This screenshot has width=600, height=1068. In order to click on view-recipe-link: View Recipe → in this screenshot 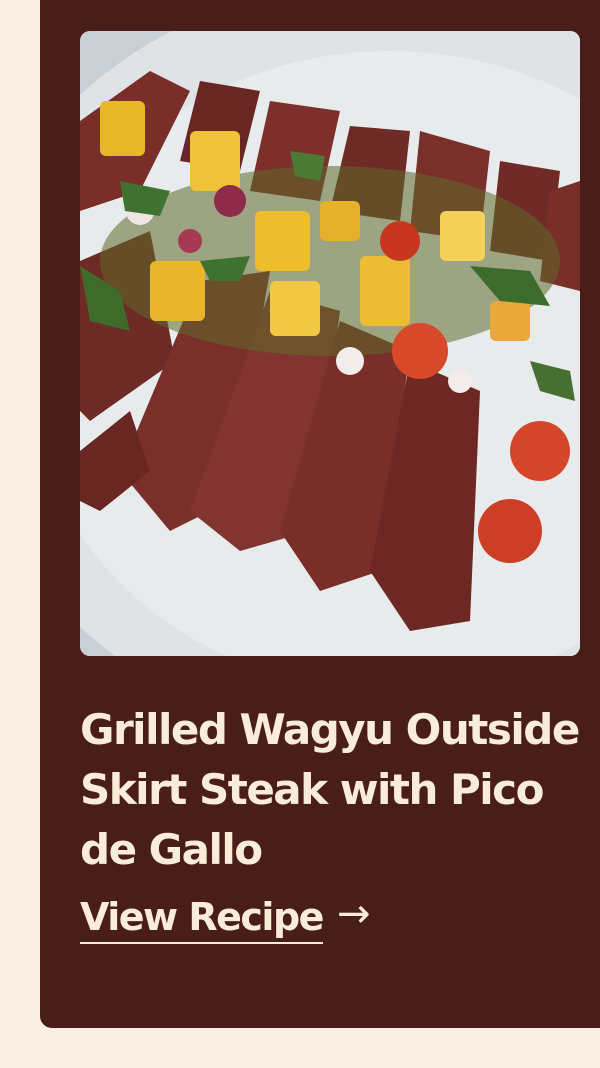, I will do `click(225, 916)`.